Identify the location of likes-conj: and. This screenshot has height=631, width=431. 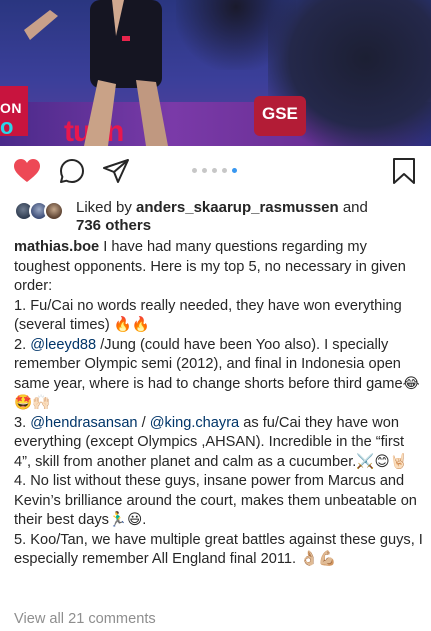
(353, 207).